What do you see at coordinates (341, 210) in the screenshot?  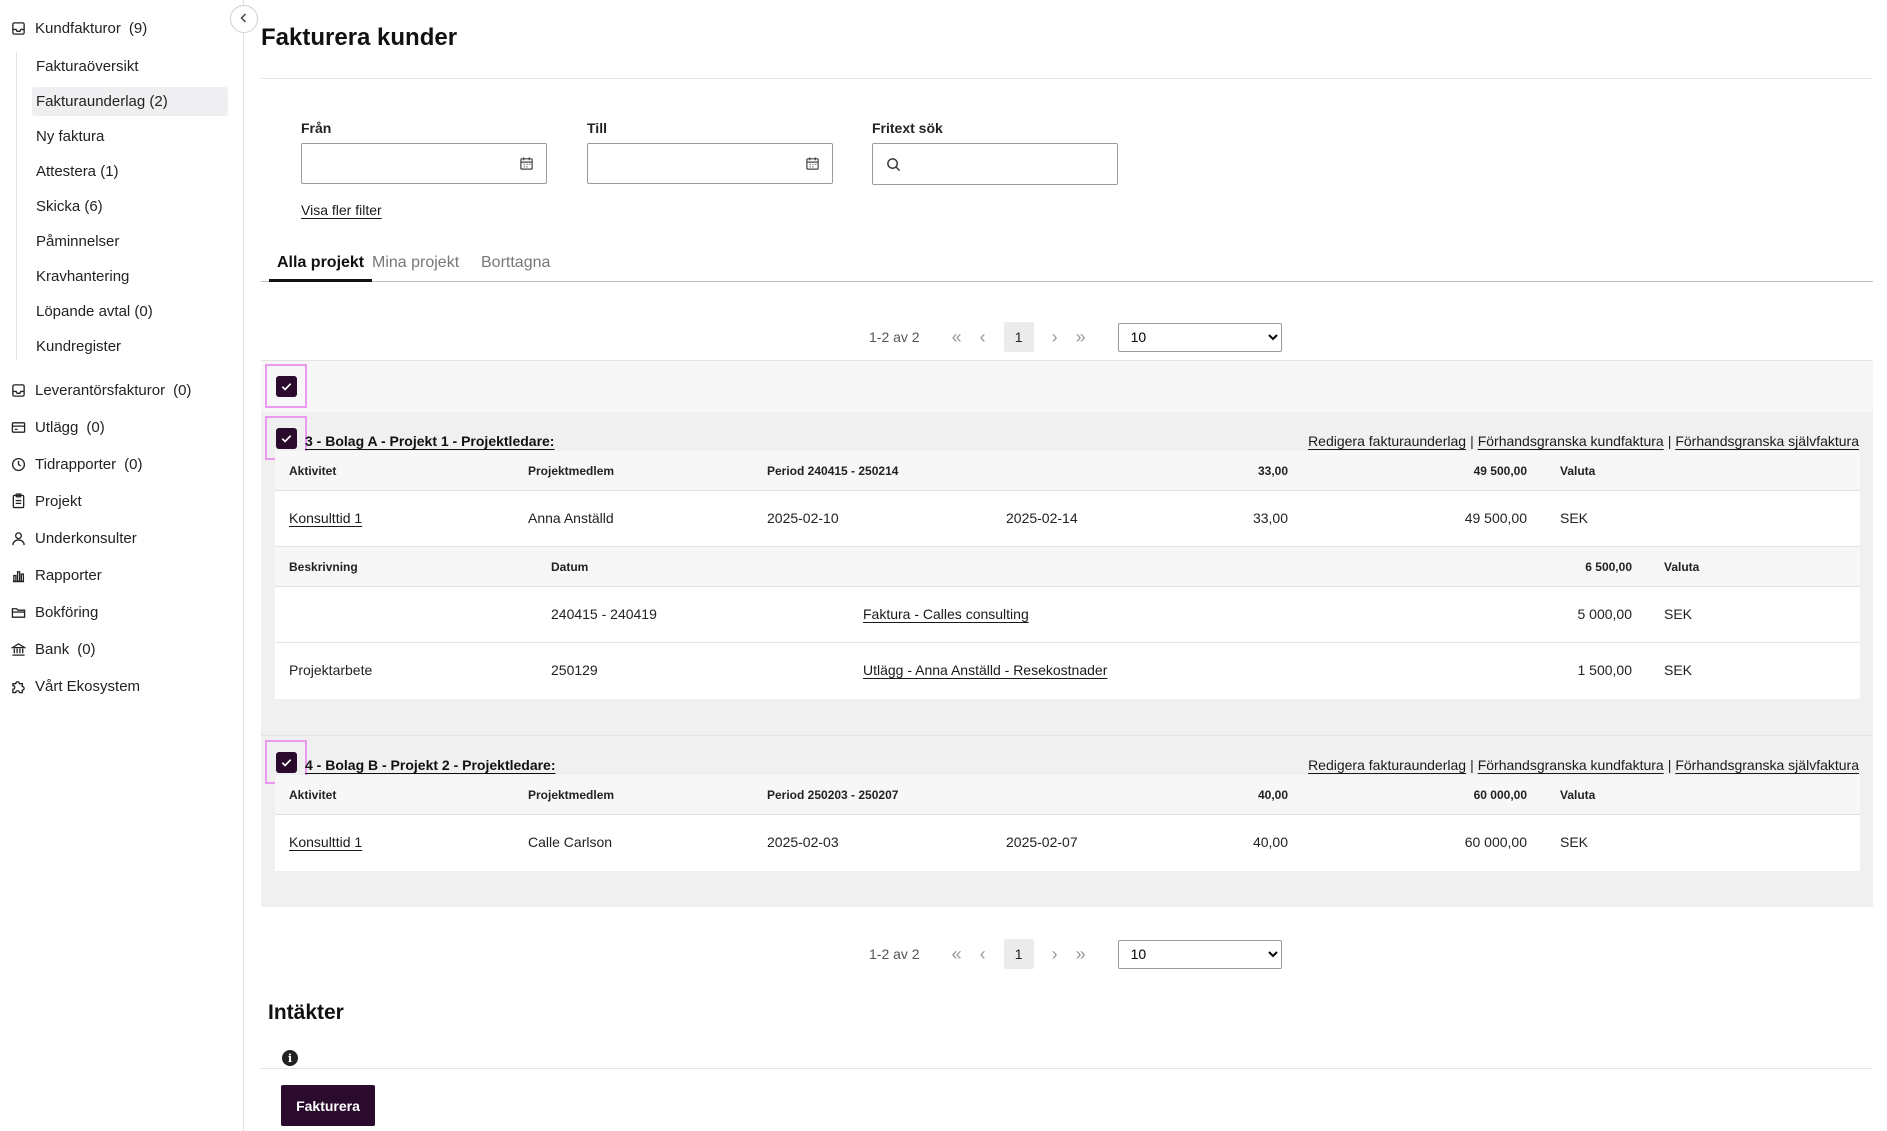 I see `more-filters-link: Visa fler filter` at bounding box center [341, 210].